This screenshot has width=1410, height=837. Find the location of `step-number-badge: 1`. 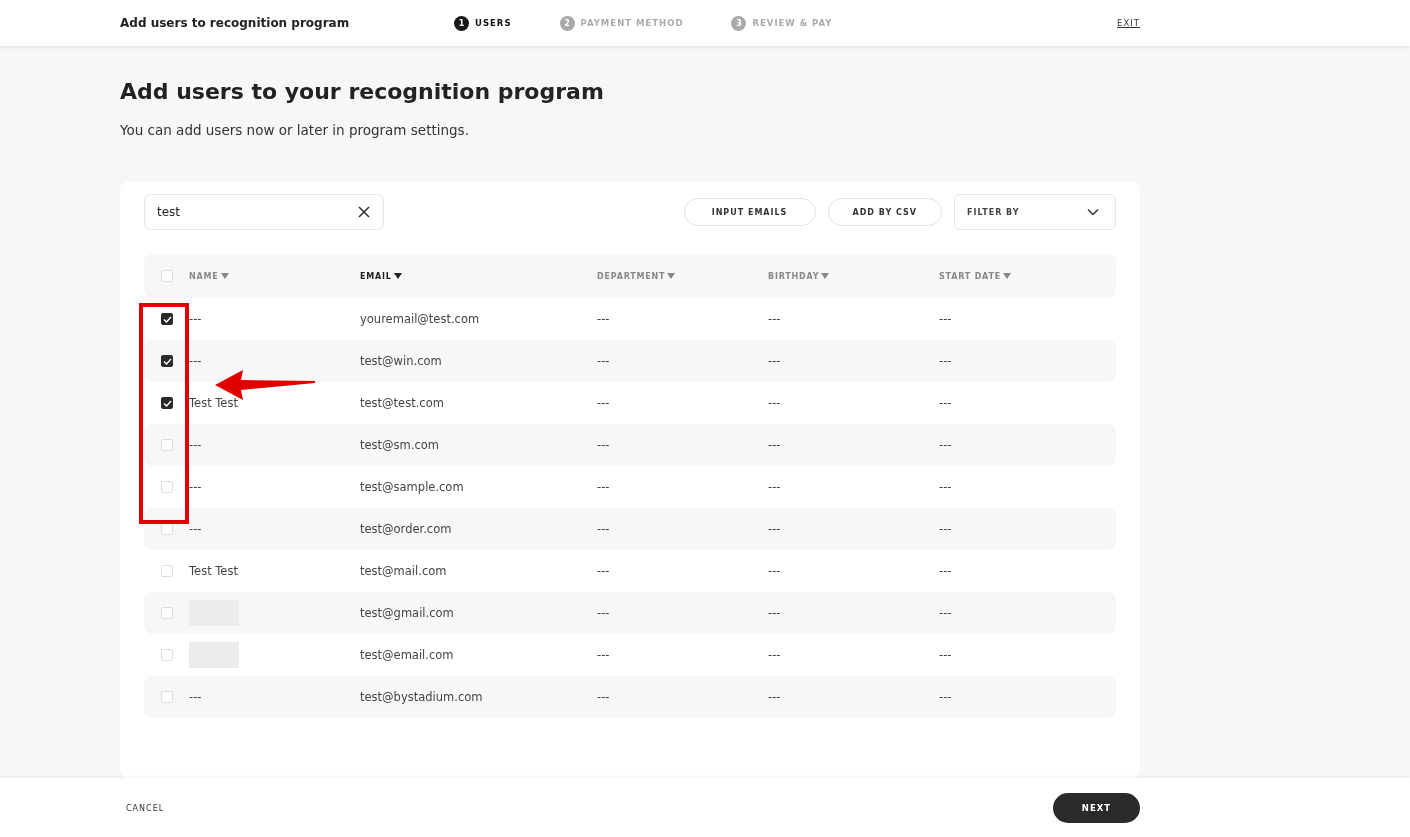

step-number-badge: 1 is located at coordinates (461, 23).